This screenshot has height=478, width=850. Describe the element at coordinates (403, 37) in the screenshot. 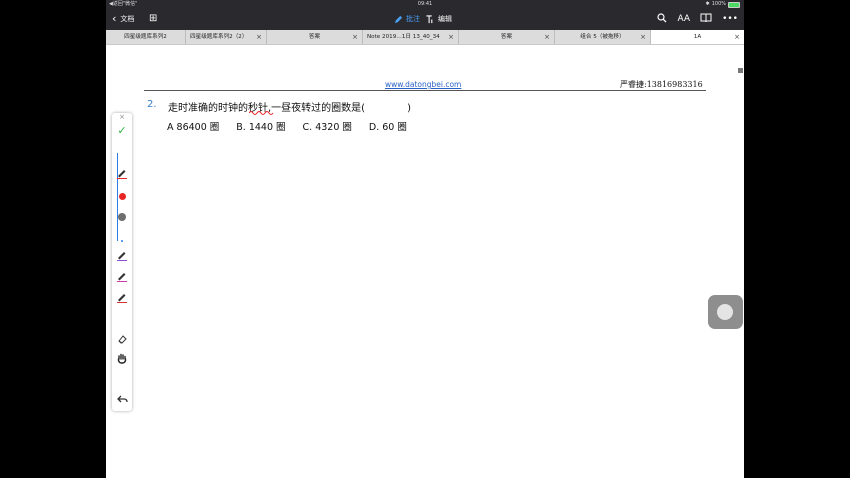

I see `tab-label: Note 2019…1日 13_40_34` at that location.